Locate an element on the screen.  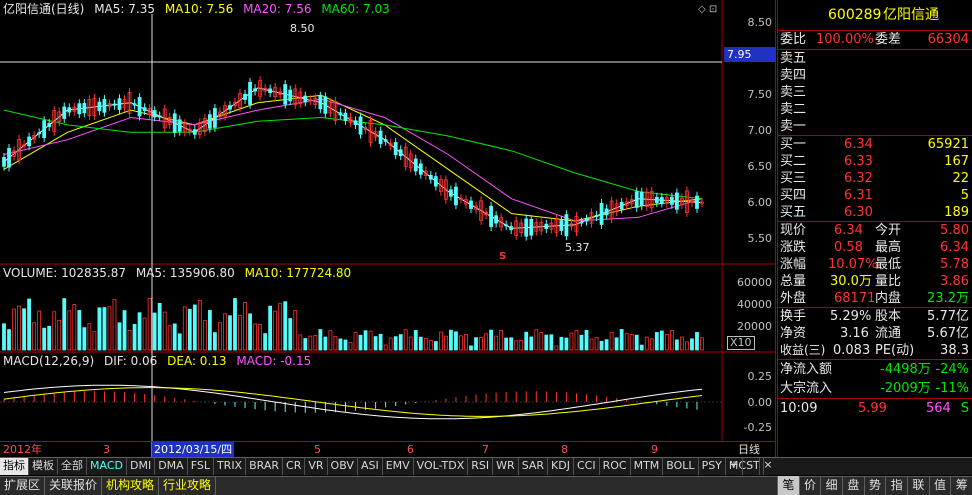
tab-dma: DMA is located at coordinates (171, 466).